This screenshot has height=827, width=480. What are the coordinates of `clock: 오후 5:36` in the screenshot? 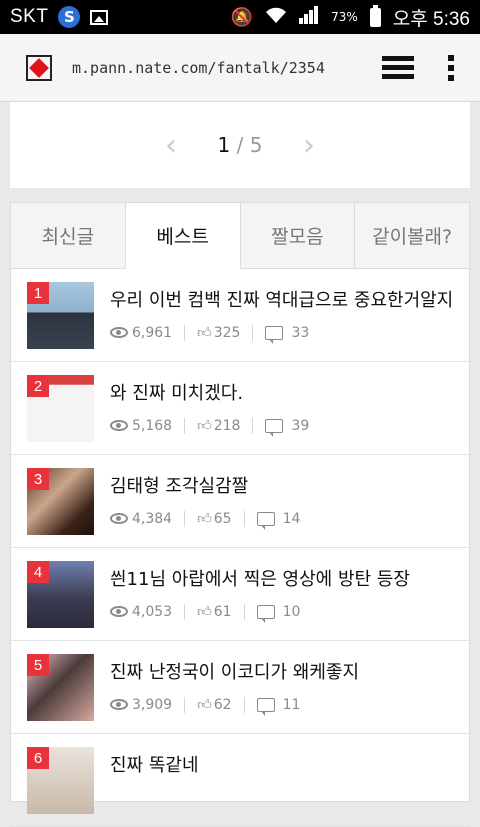 It's located at (431, 19).